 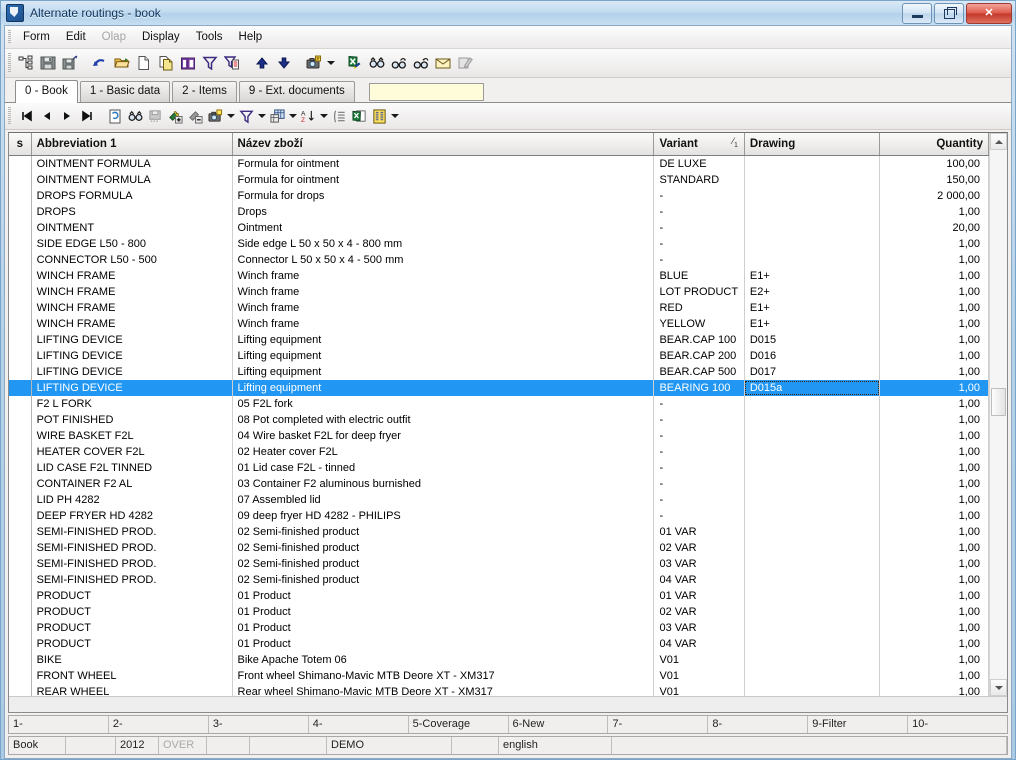 I want to click on cell-abbreviation1: LIFTING DEVICE, so click(x=132, y=388).